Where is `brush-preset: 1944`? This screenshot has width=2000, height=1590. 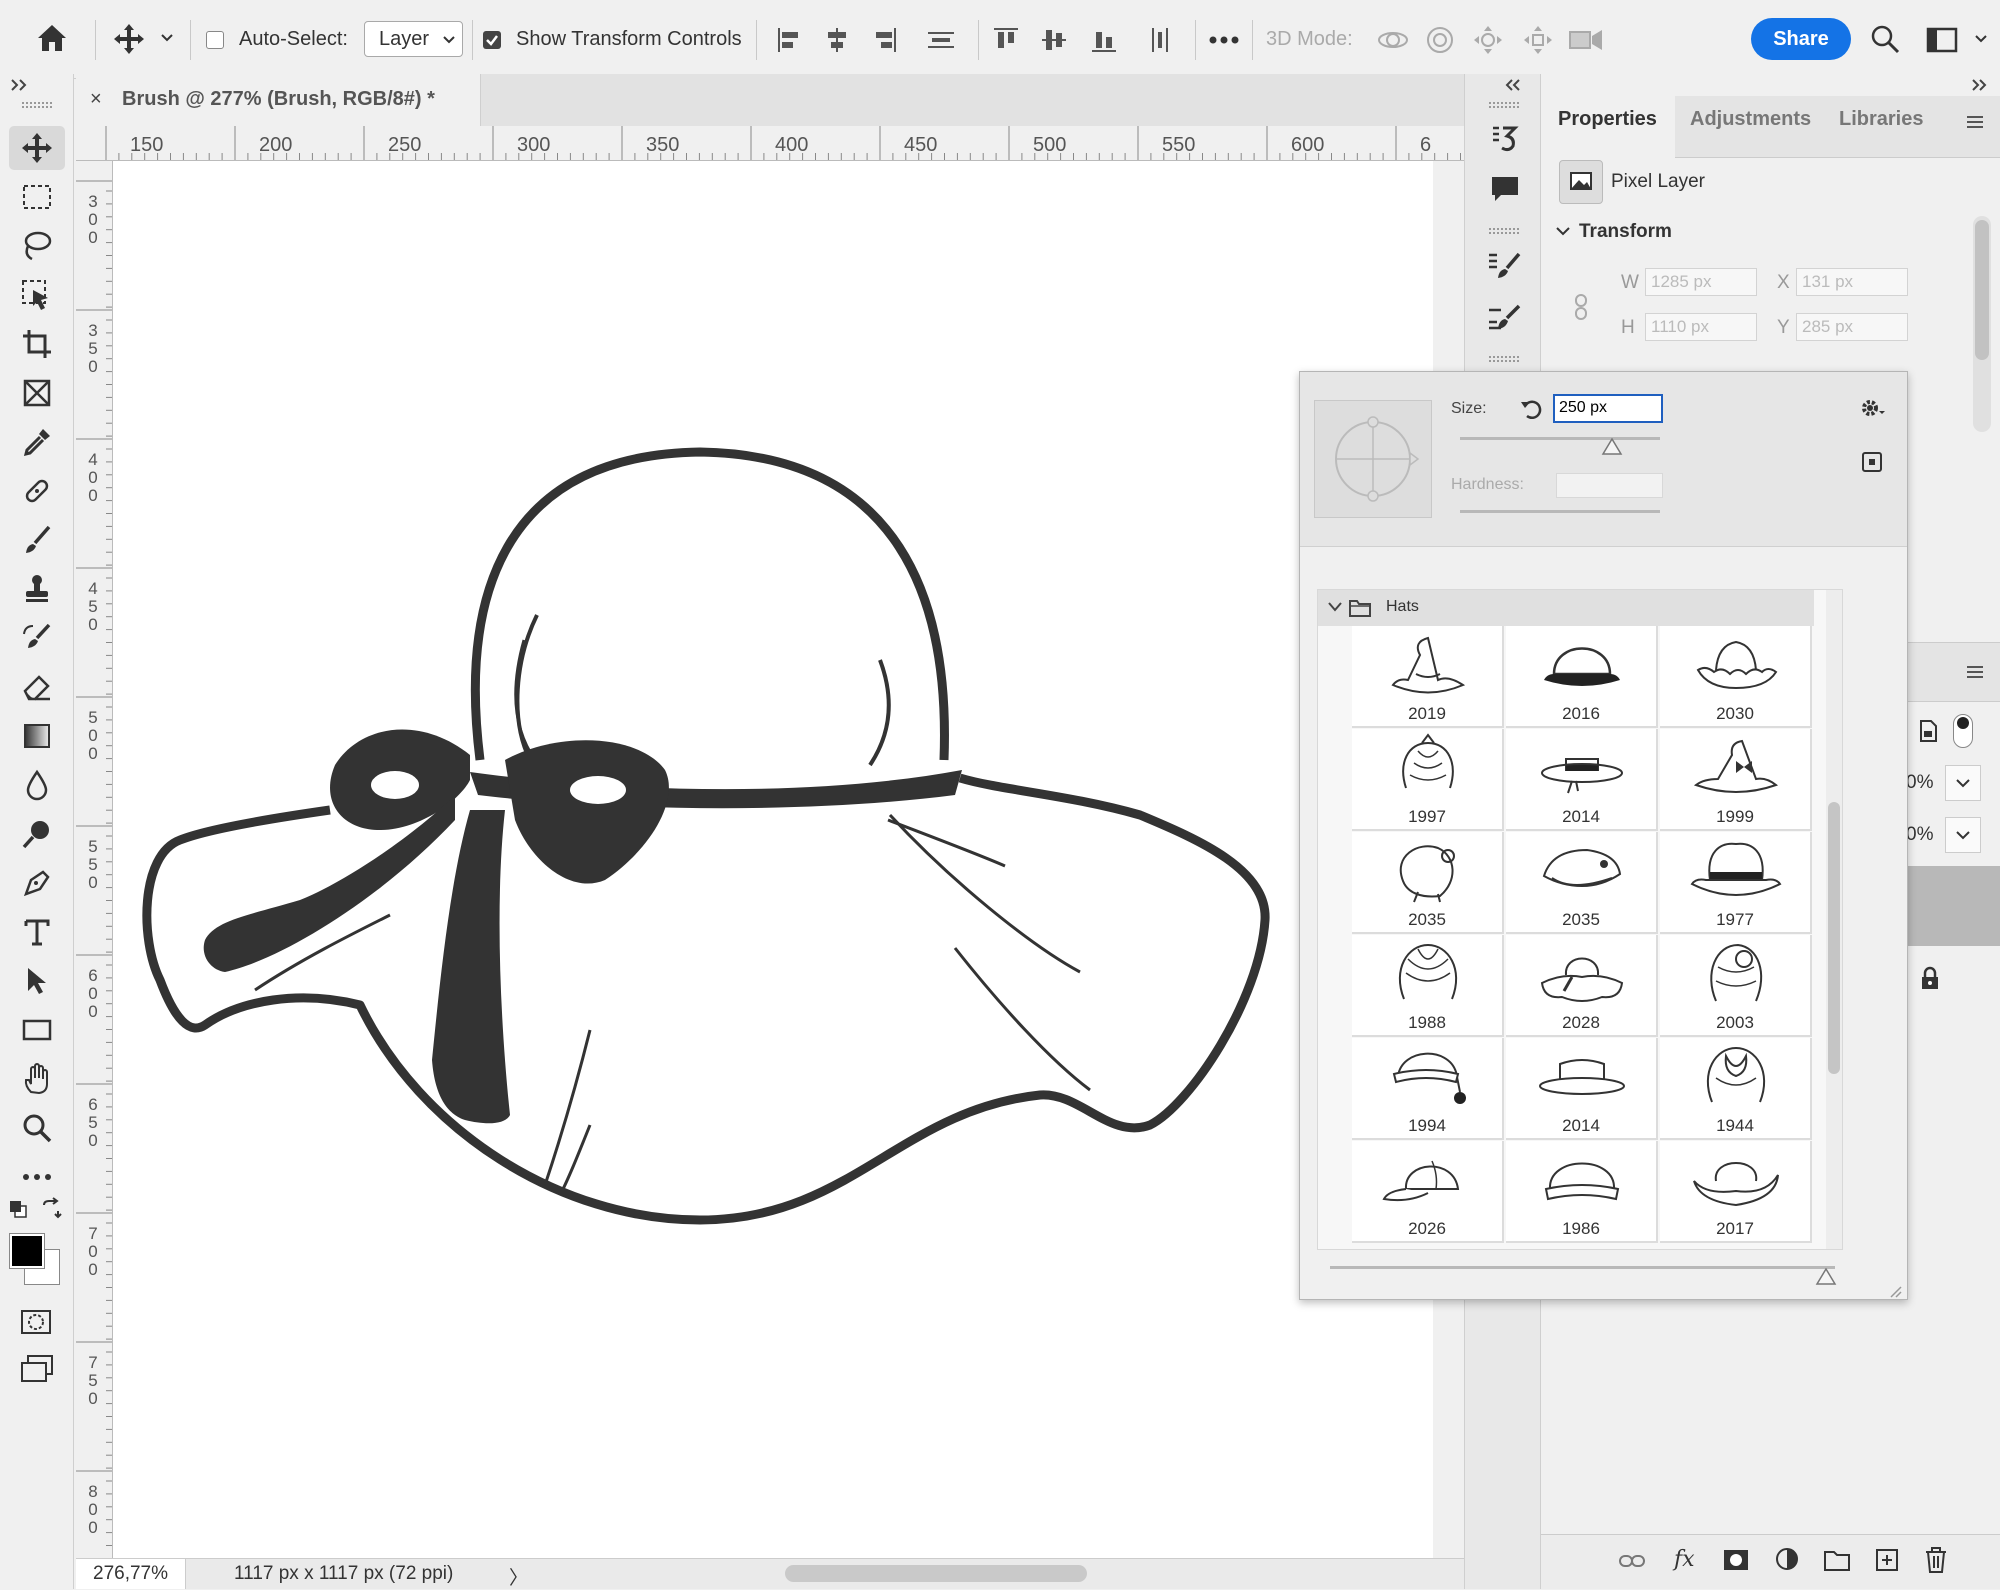 brush-preset: 1944 is located at coordinates (1736, 1089).